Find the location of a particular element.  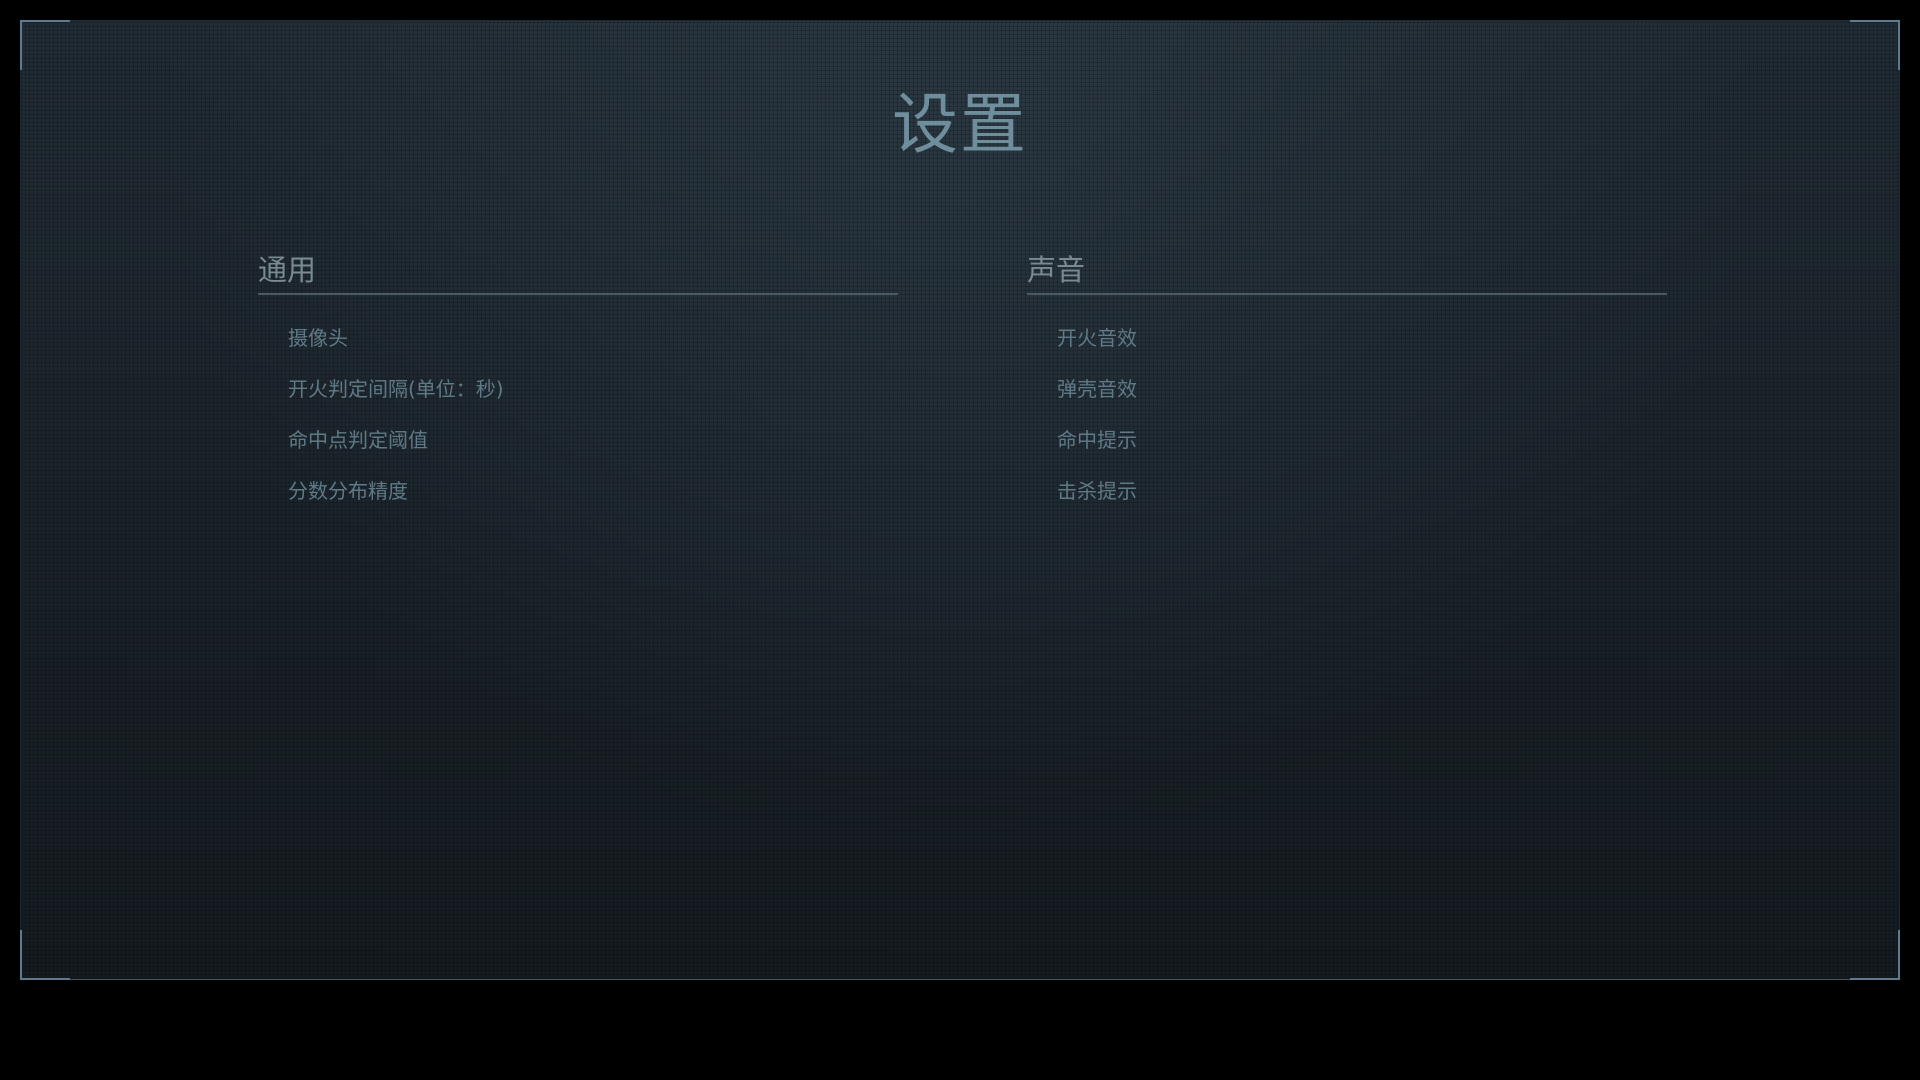

panel-bottom-border is located at coordinates (960, 979).